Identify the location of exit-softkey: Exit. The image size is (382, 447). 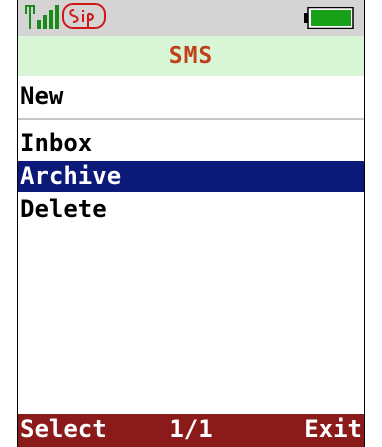
(333, 429).